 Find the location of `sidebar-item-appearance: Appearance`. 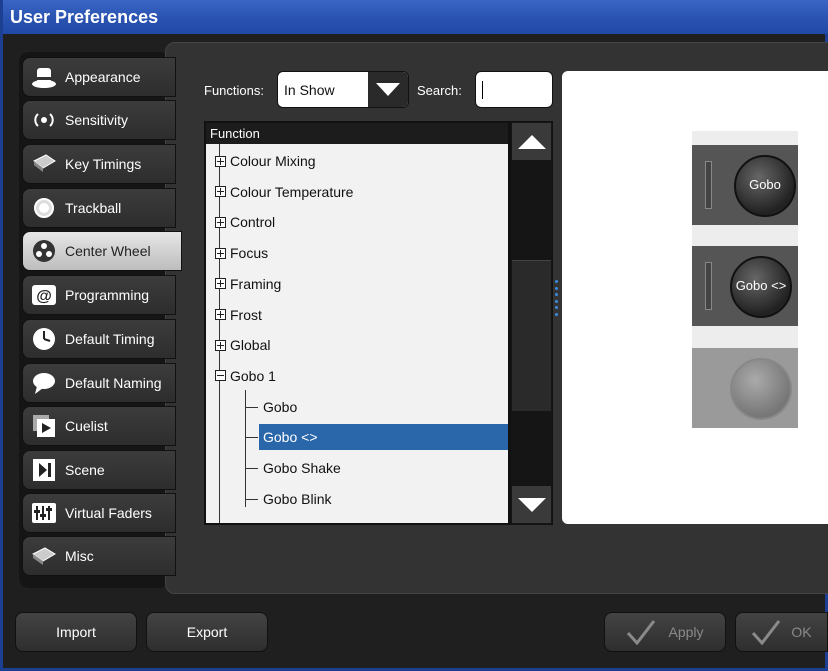

sidebar-item-appearance: Appearance is located at coordinates (99, 77).